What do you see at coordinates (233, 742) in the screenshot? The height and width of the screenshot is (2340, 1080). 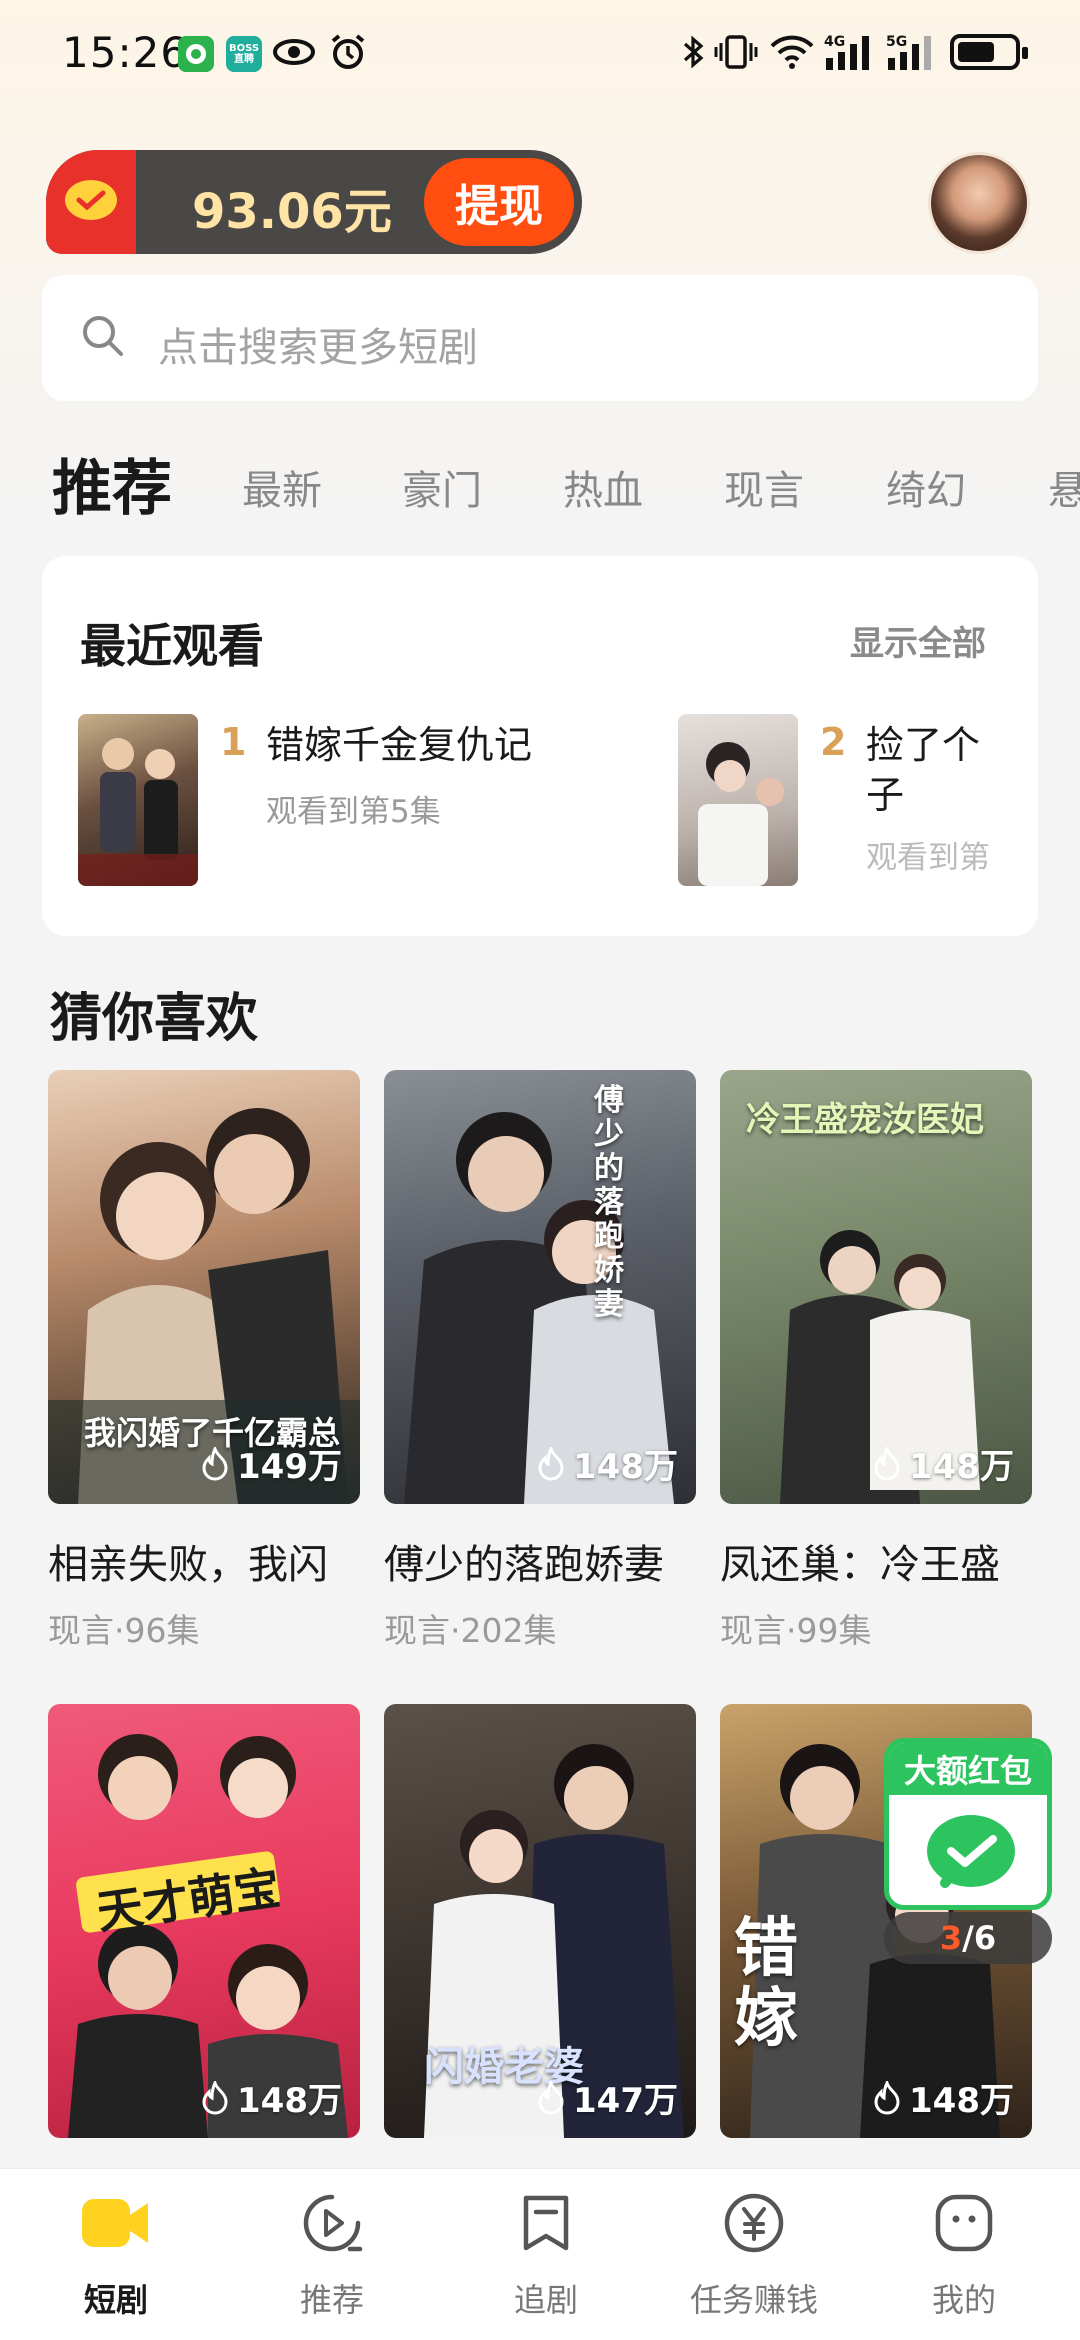 I see `recent-rank: 1` at bounding box center [233, 742].